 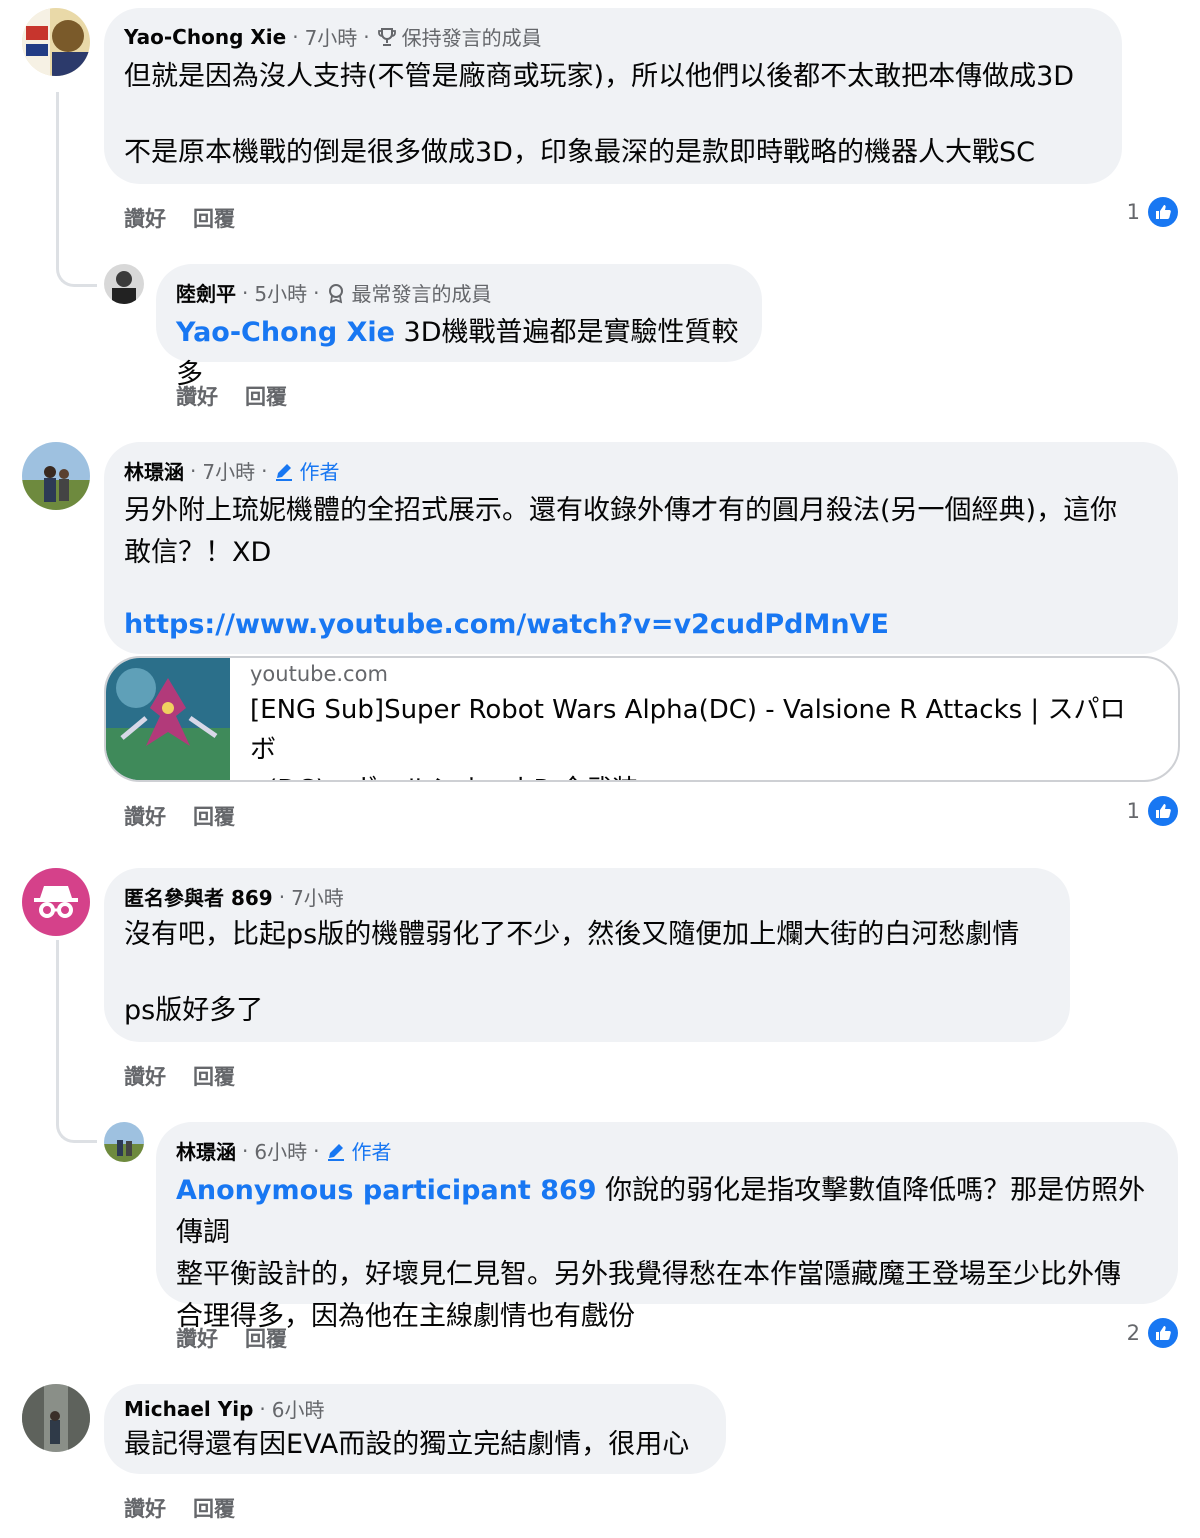 What do you see at coordinates (56, 902) in the screenshot?
I see `anonymous-avatar` at bounding box center [56, 902].